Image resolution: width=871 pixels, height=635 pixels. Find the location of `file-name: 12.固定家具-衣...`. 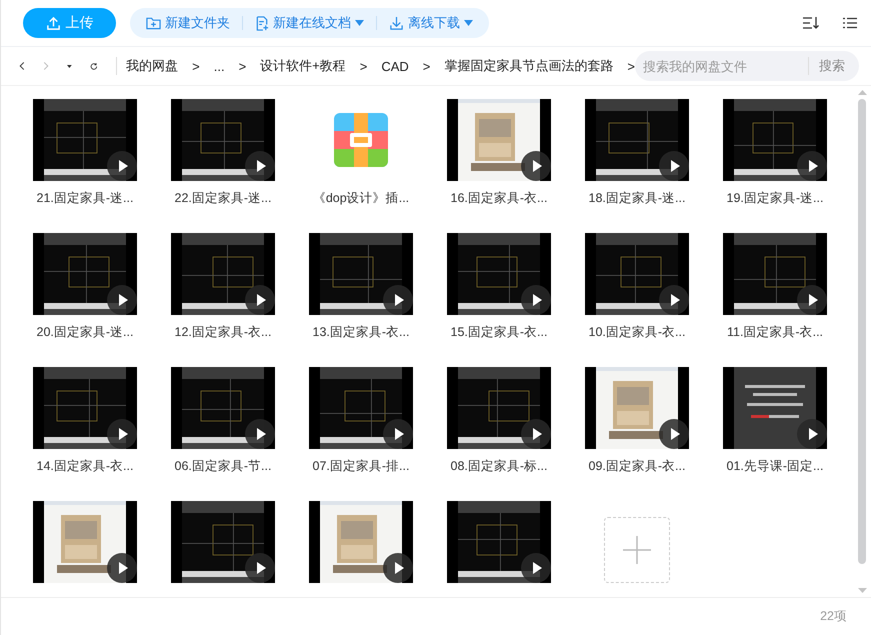

file-name: 12.固定家具-衣... is located at coordinates (223, 332).